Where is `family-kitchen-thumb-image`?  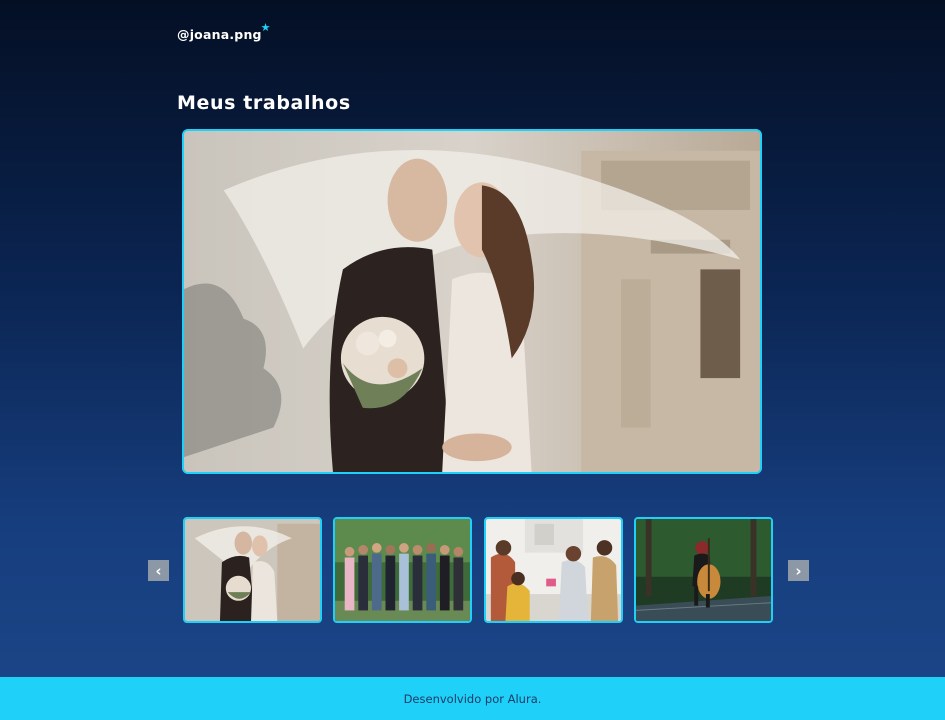 family-kitchen-thumb-image is located at coordinates (553, 570).